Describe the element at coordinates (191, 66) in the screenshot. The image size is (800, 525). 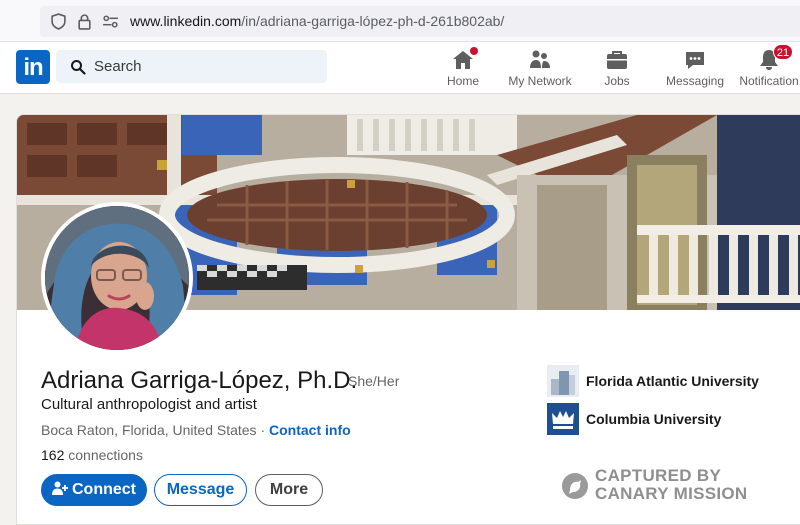
I see `search-input: Search` at that location.